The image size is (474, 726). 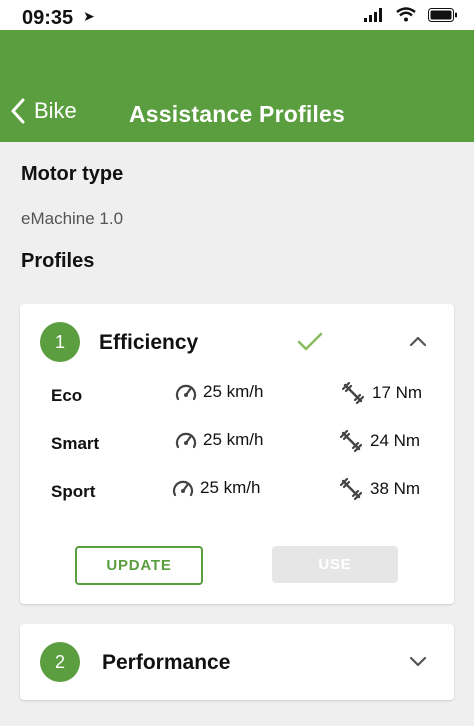 What do you see at coordinates (58, 261) in the screenshot?
I see `profiles-heading: Profiles` at bounding box center [58, 261].